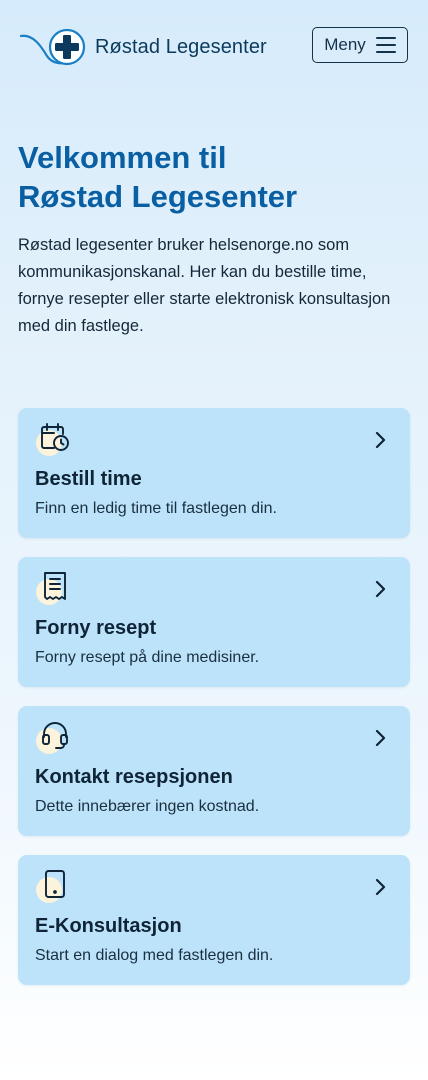 The width and height of the screenshot is (428, 1080). What do you see at coordinates (218, 177) in the screenshot?
I see `page-title: Velkommen til Røstad Legesenter` at bounding box center [218, 177].